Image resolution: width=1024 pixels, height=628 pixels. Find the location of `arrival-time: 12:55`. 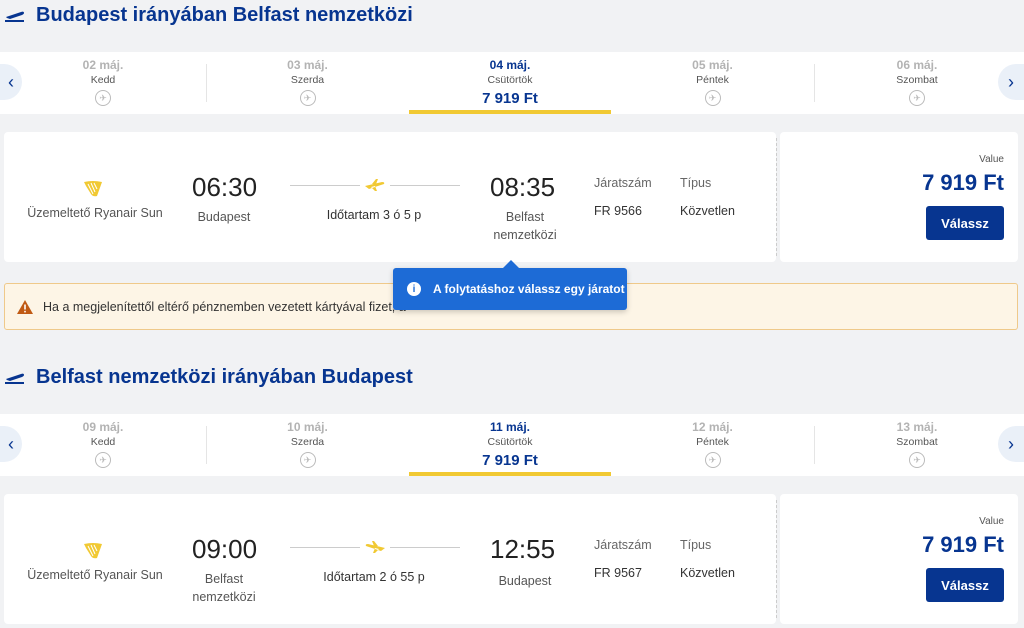

arrival-time: 12:55 is located at coordinates (523, 549).